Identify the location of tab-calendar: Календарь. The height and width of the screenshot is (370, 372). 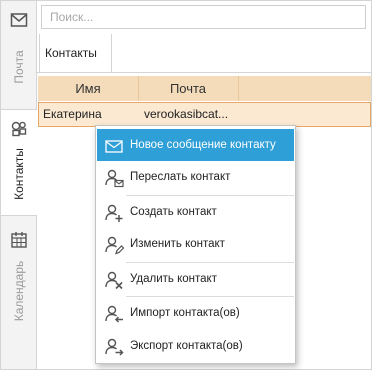
(18, 270).